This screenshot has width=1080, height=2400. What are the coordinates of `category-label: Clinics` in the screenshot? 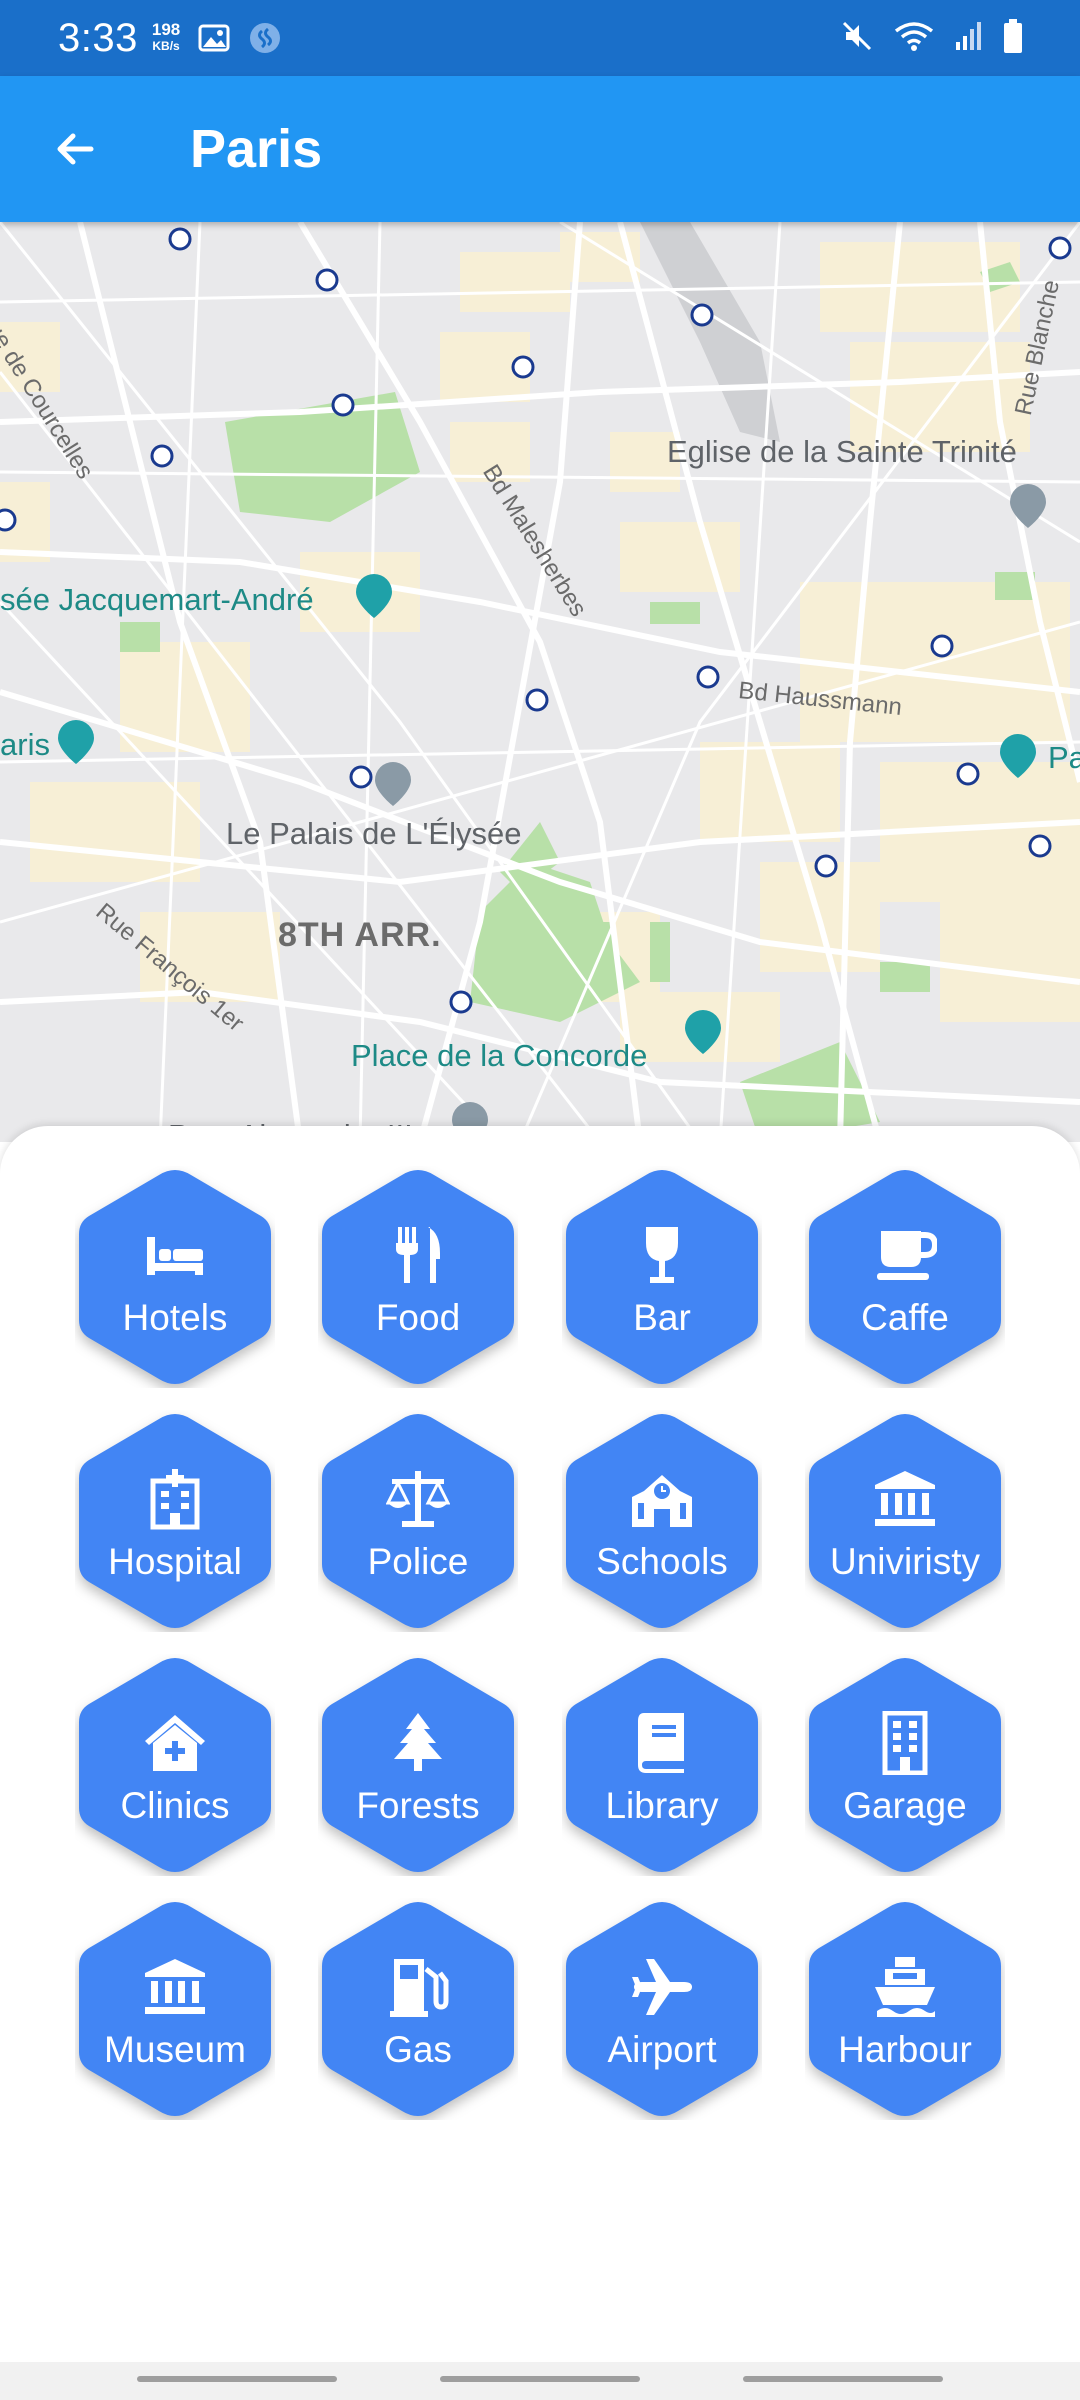 It's located at (175, 1805).